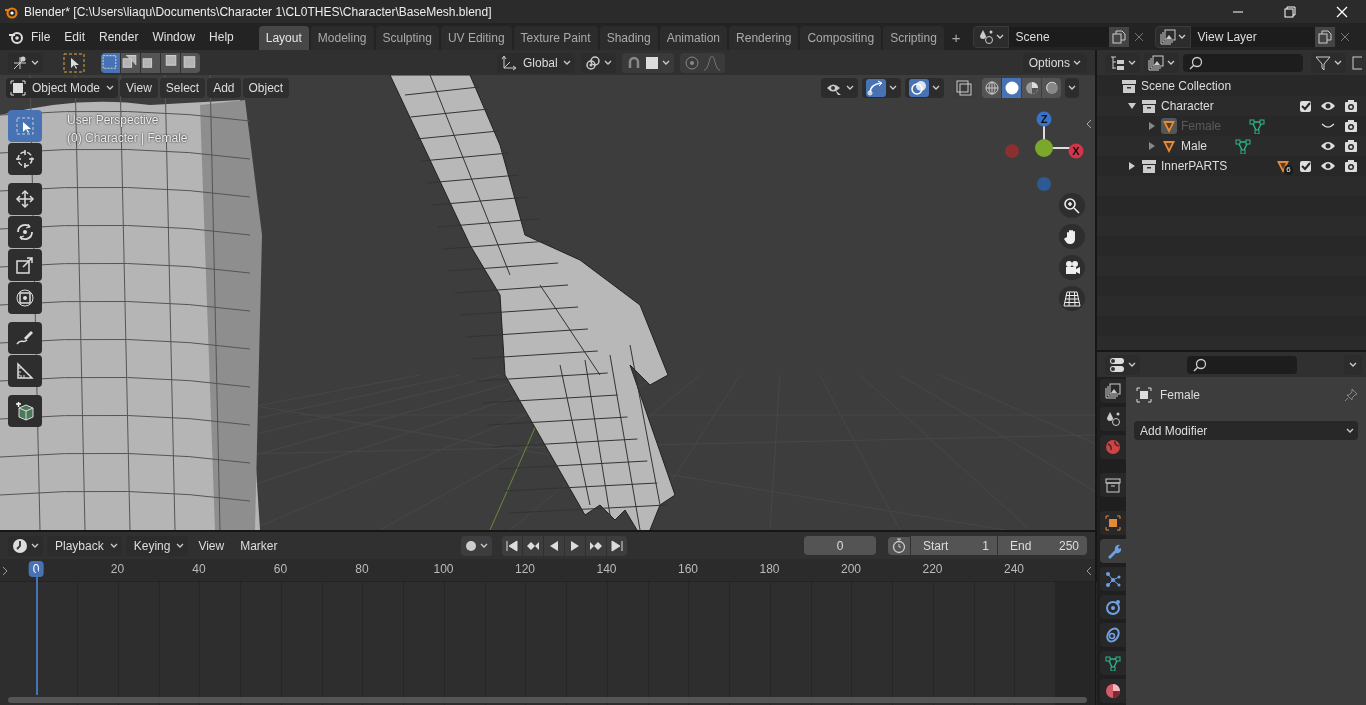  Describe the element at coordinates (1246, 430) in the screenshot. I see `add-modifier-dropdown: Add Modifier` at that location.